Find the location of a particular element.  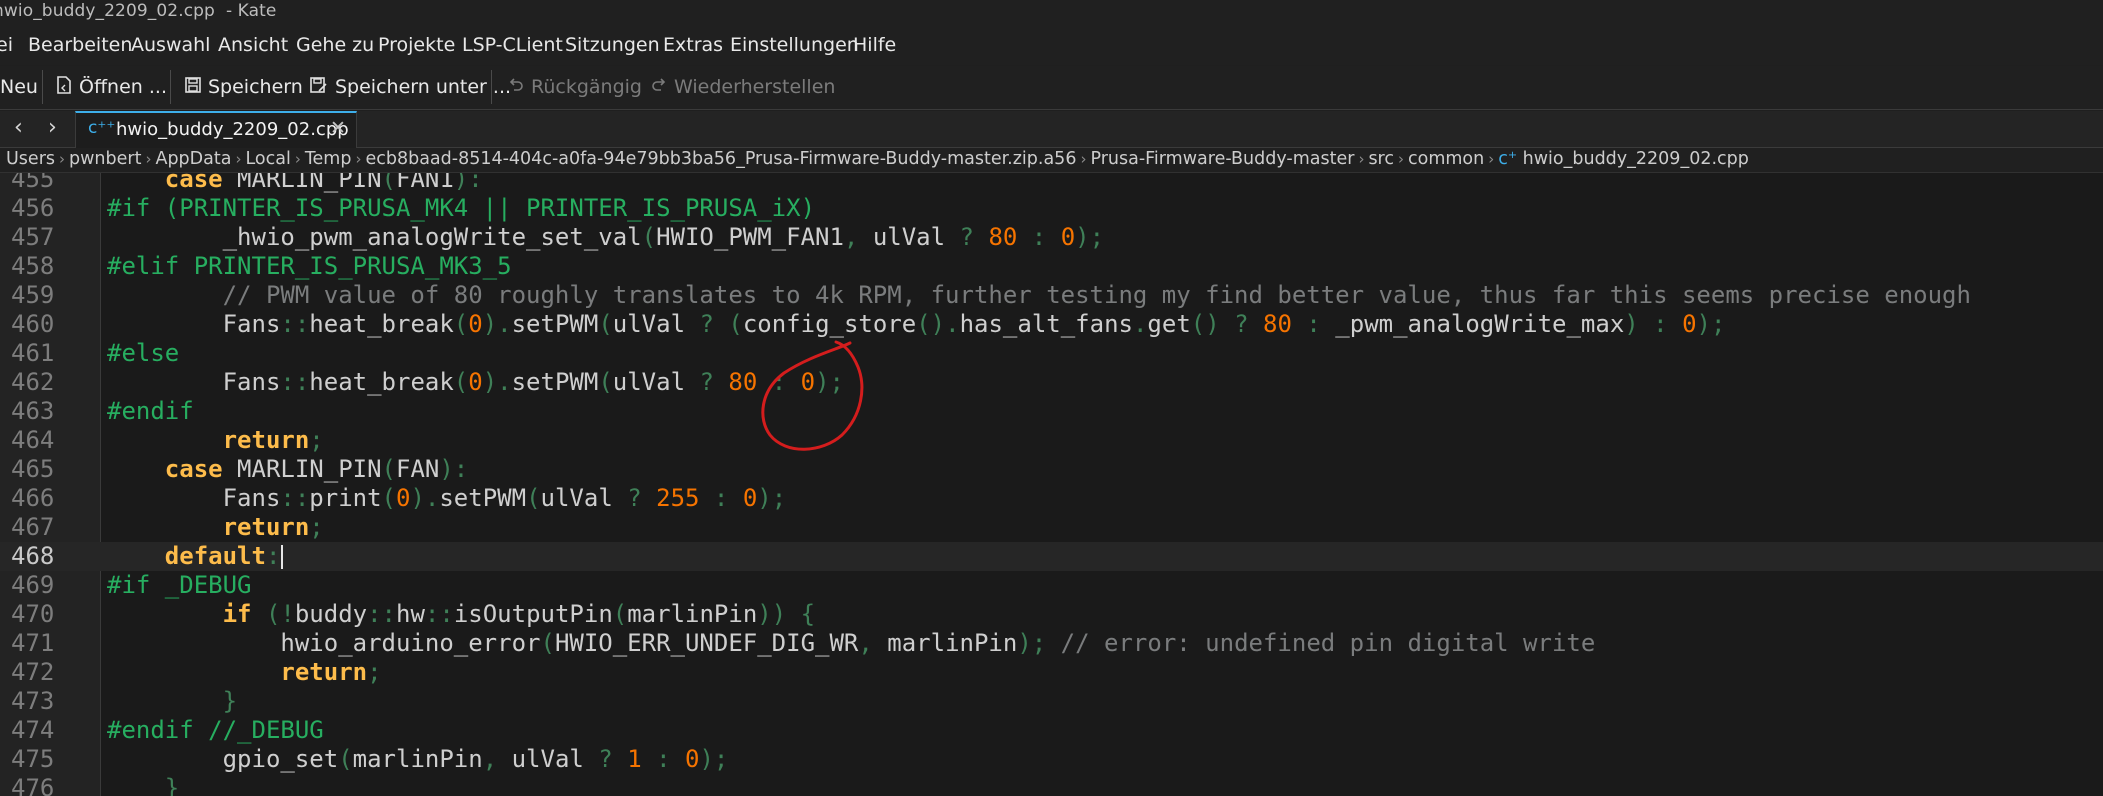

breadcrumb-item: Users is located at coordinates (30, 159).